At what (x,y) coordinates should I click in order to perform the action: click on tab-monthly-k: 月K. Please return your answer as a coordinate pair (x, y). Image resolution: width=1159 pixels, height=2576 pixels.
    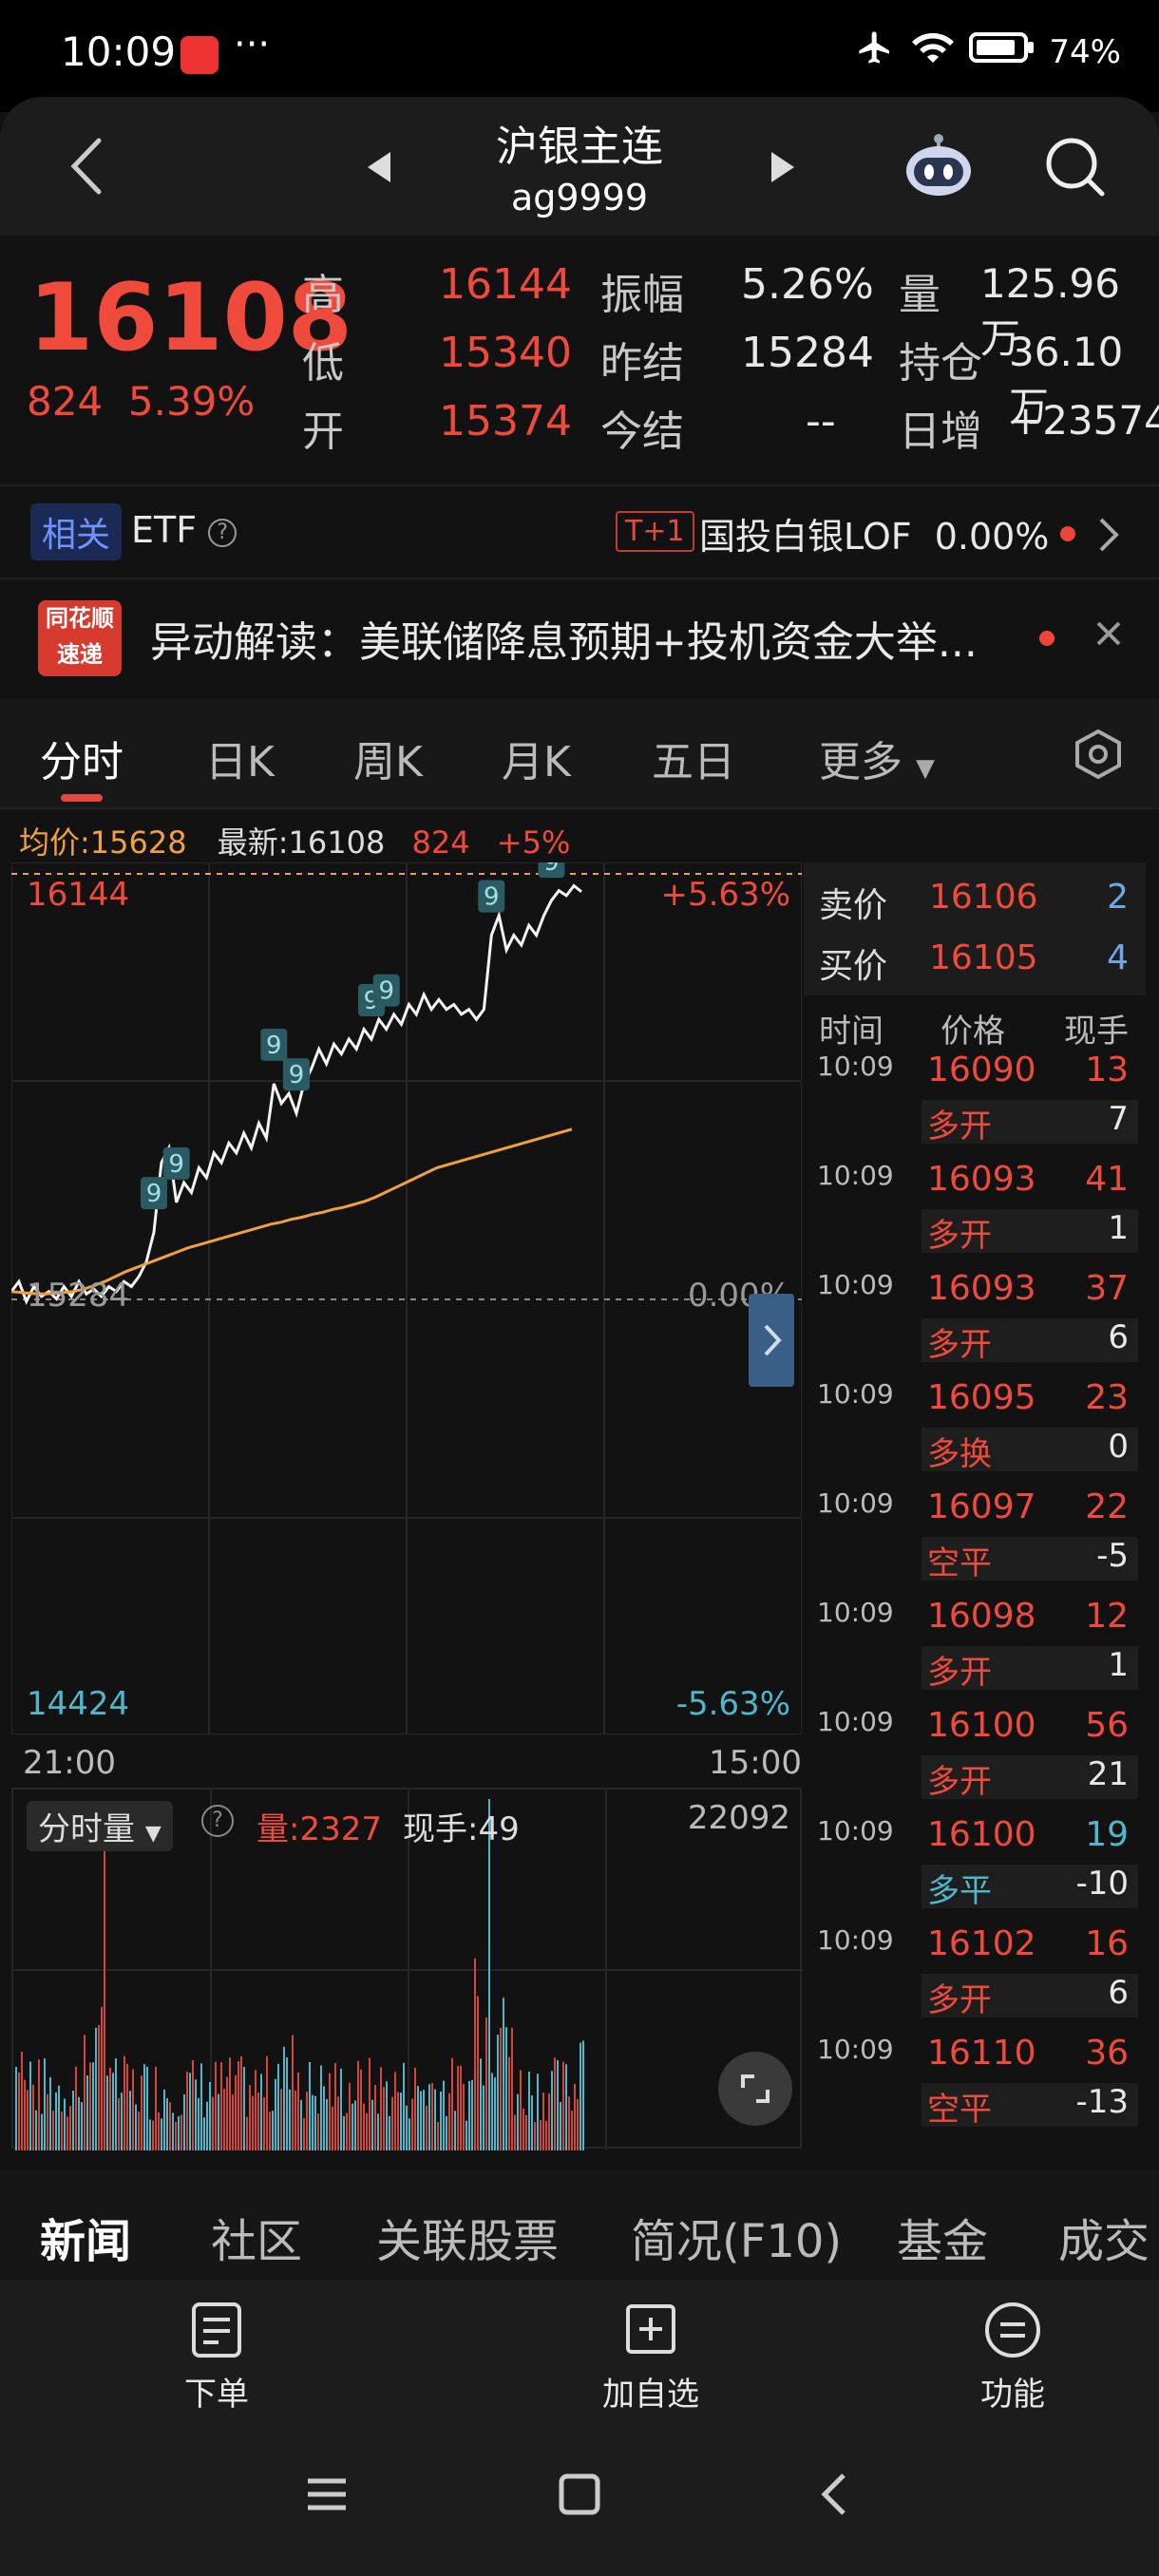
    Looking at the image, I should click on (536, 758).